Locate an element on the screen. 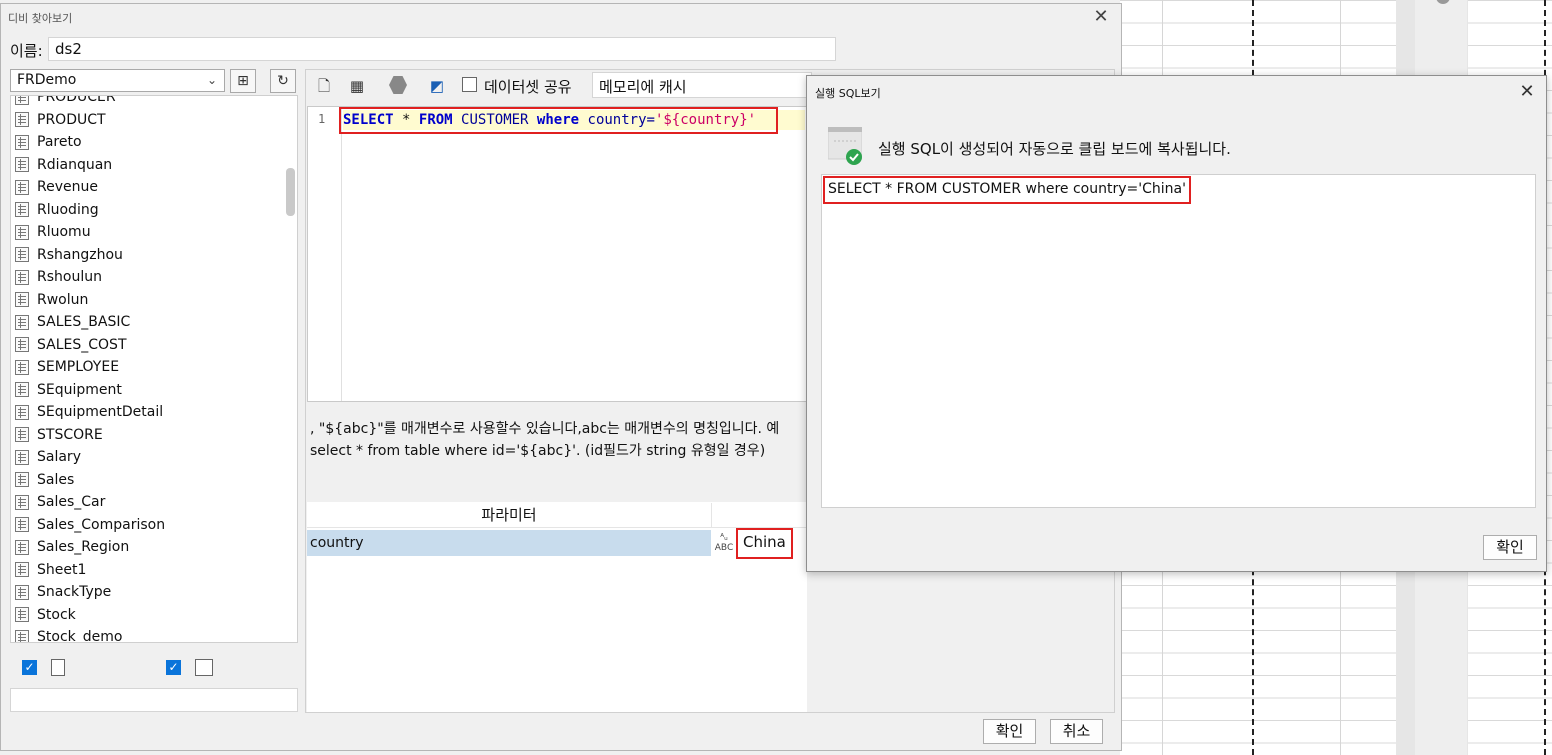  table-list-item: SnackType is located at coordinates (151, 592).